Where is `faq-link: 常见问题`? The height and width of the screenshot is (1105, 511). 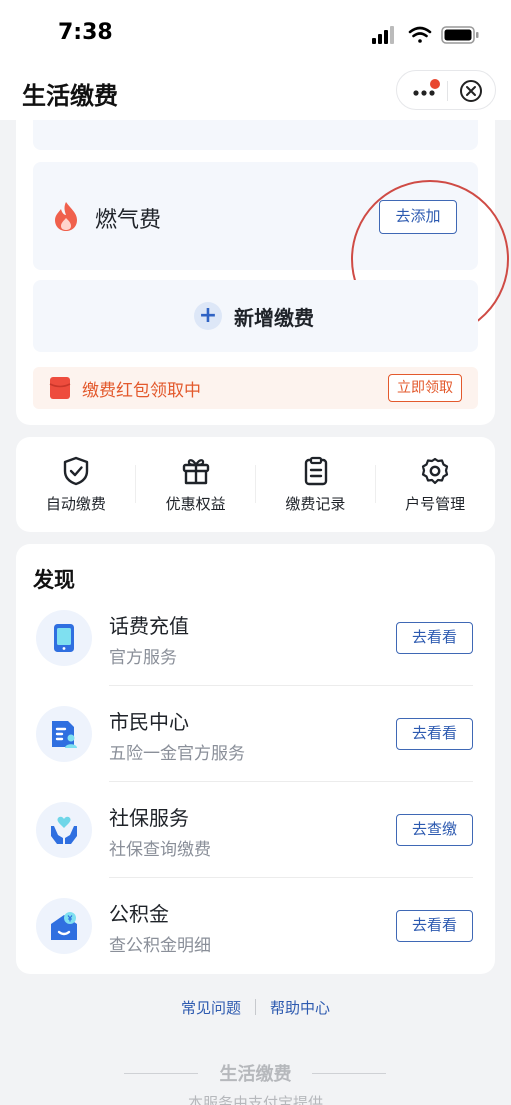 faq-link: 常见问题 is located at coordinates (211, 1007).